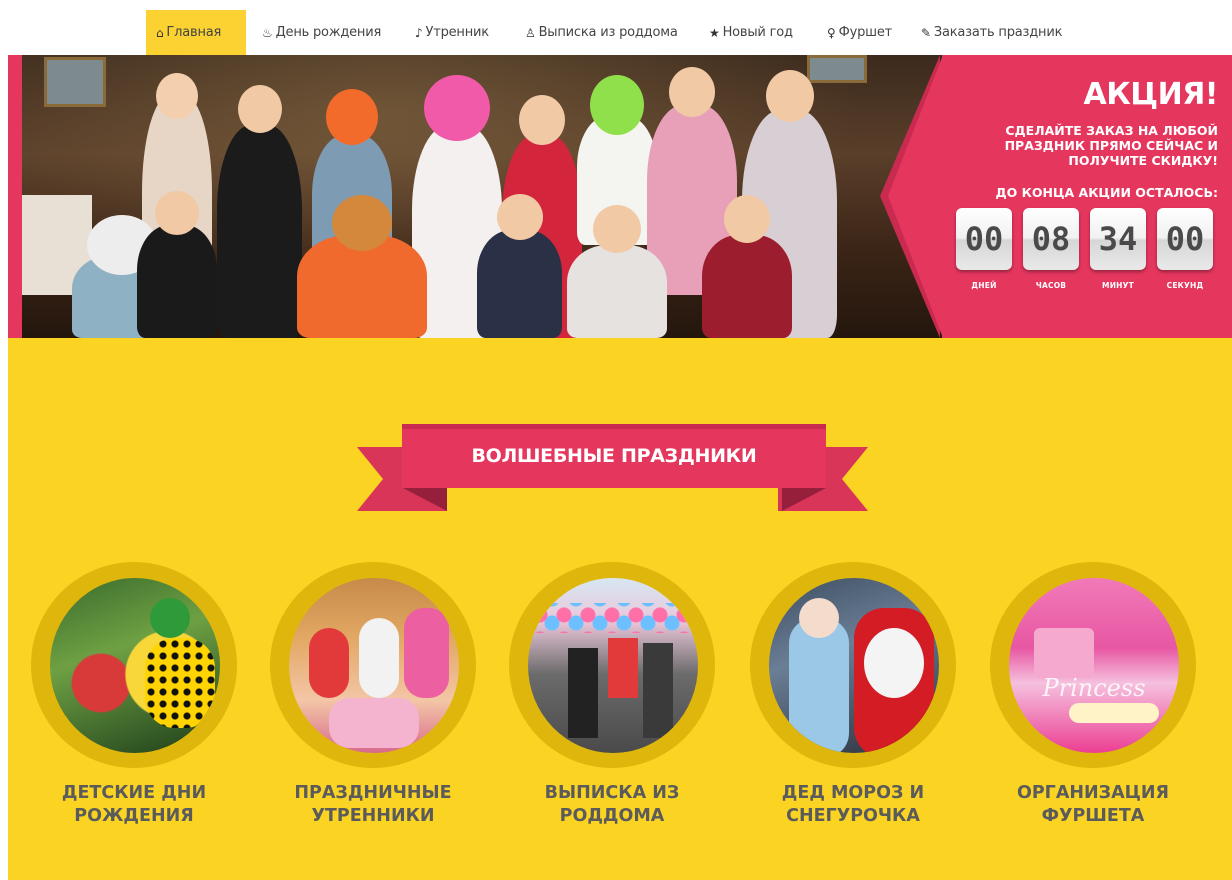 This screenshot has width=1232, height=880. What do you see at coordinates (267, 32) in the screenshot?
I see `cake-icon: ♨` at bounding box center [267, 32].